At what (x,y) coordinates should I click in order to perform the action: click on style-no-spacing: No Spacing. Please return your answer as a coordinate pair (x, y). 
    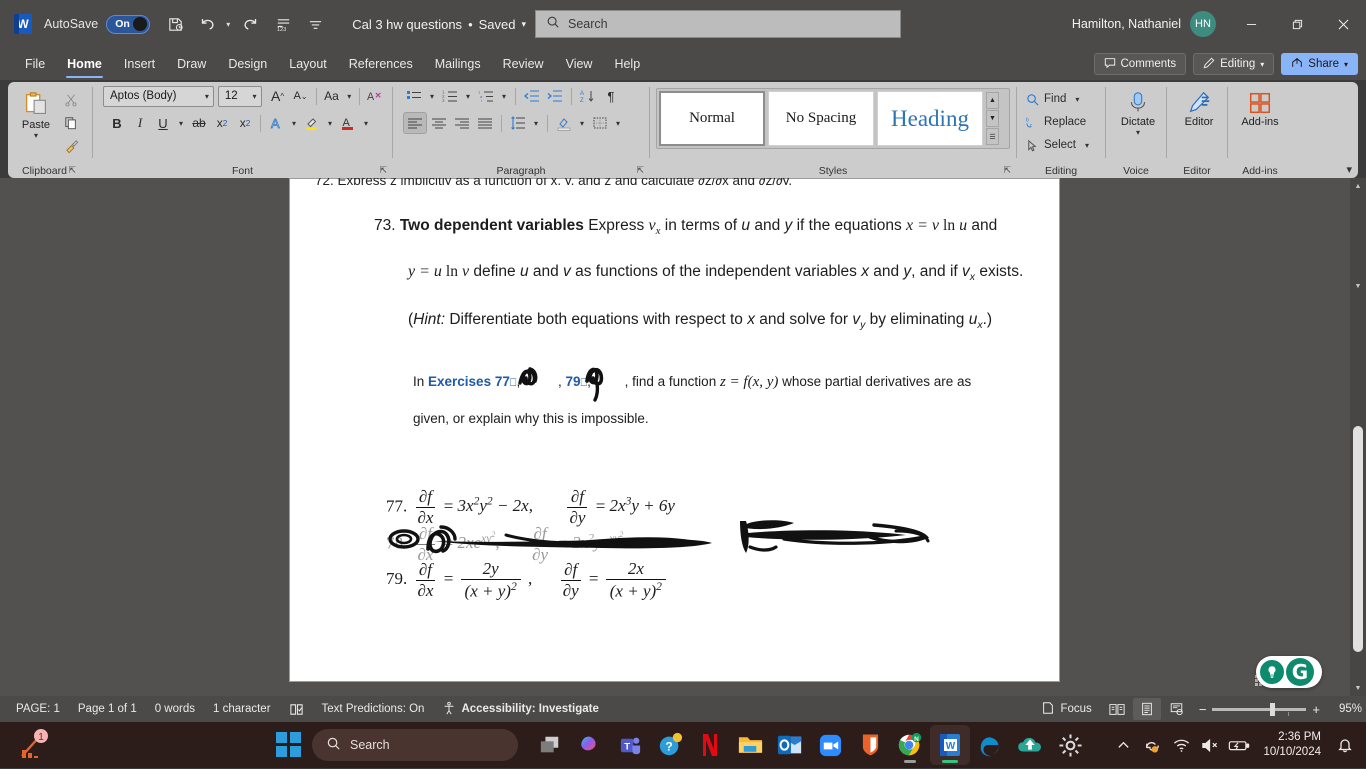
    Looking at the image, I should click on (821, 118).